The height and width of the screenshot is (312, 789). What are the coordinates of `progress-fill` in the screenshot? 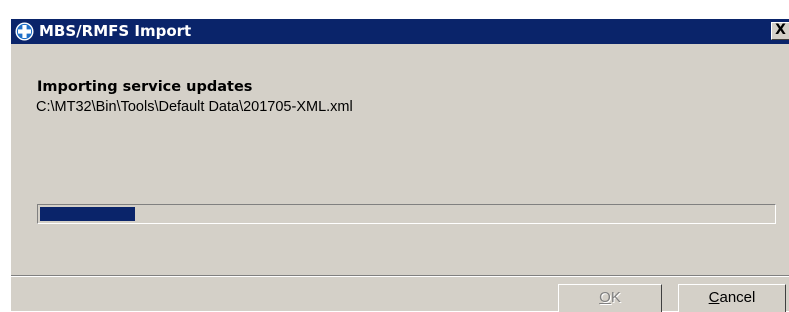 It's located at (87, 214).